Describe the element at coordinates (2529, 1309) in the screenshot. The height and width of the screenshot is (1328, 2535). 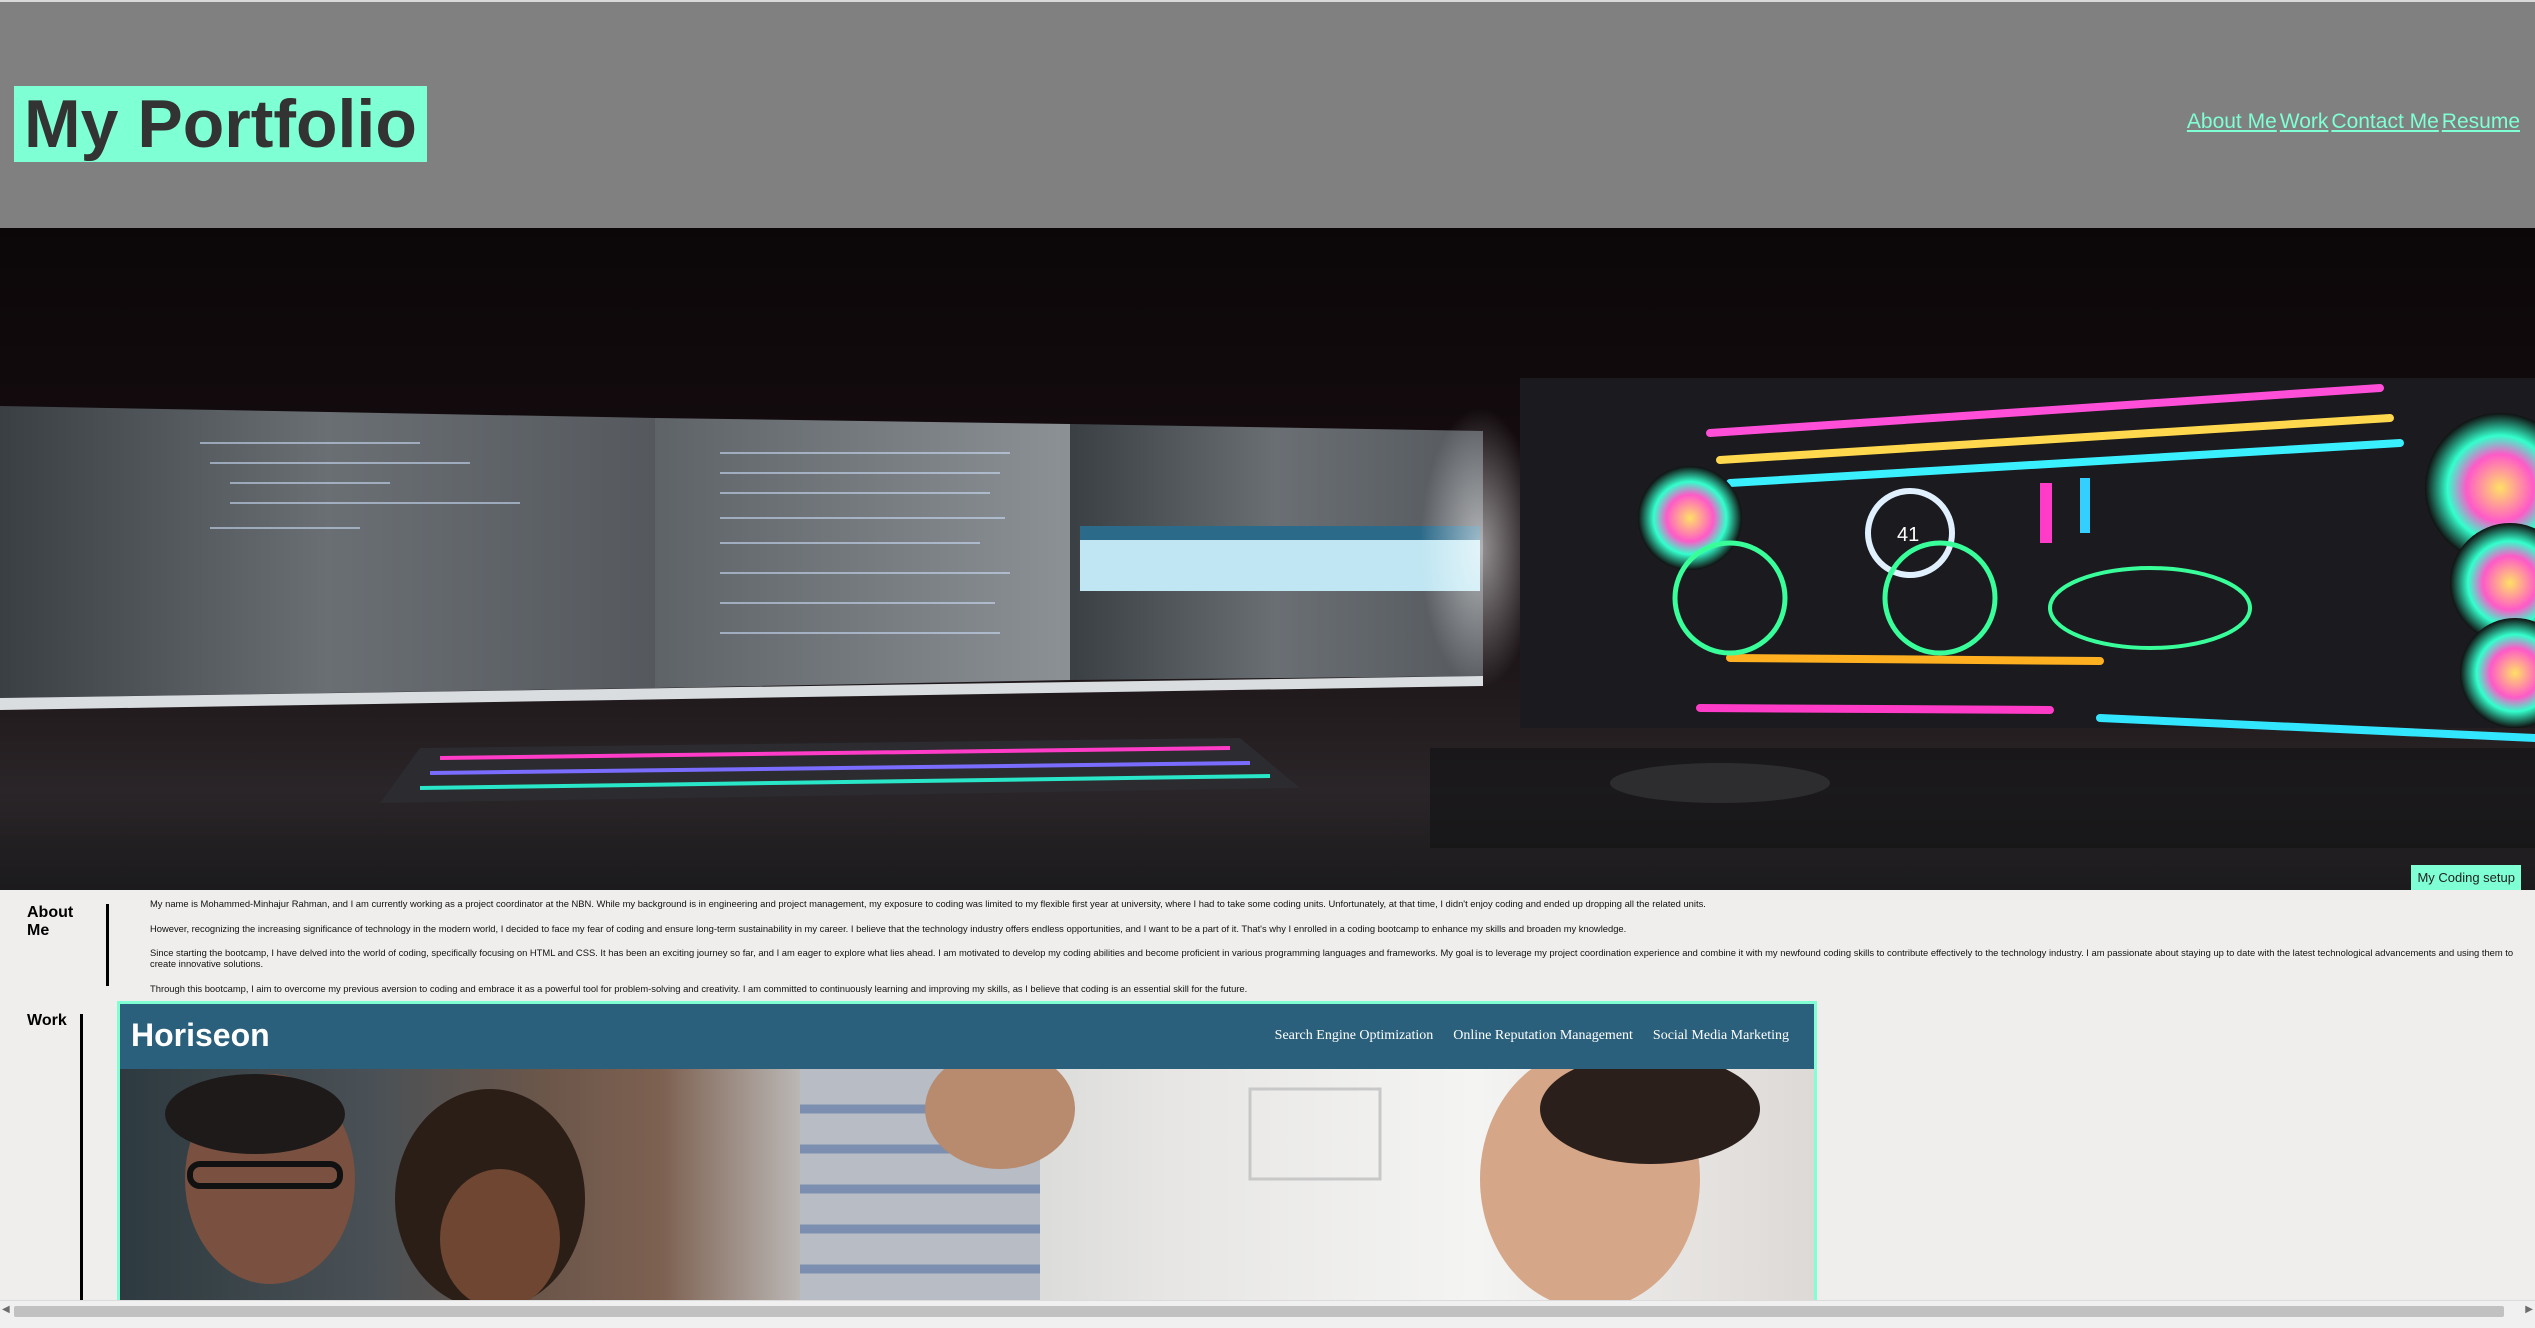
I see `scroll-right-icon: ▶` at that location.